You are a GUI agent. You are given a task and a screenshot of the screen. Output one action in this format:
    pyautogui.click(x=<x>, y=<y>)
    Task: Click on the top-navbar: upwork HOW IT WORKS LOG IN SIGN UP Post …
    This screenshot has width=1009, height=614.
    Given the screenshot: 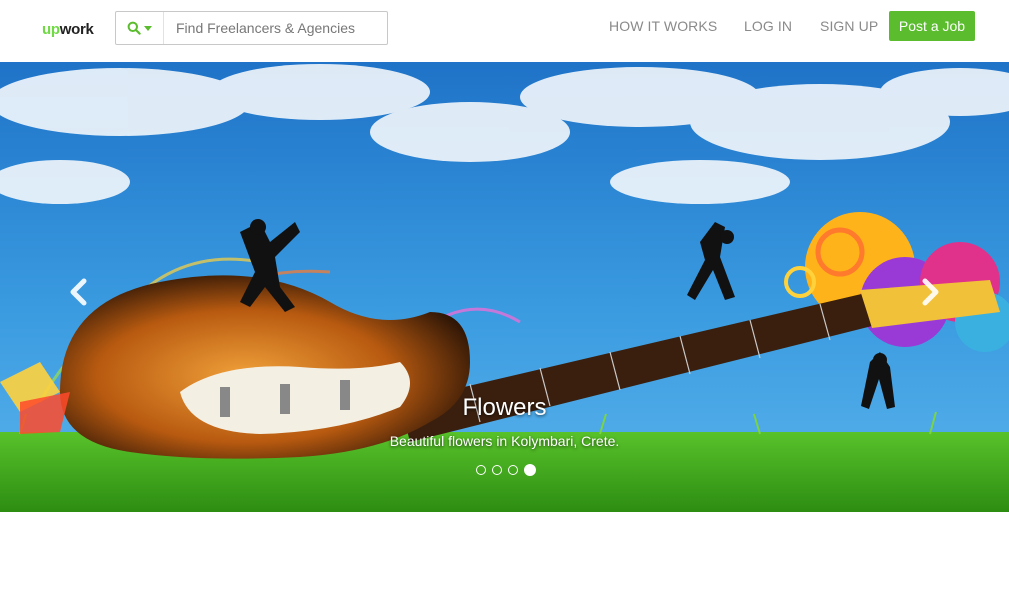 What is the action you would take?
    pyautogui.click(x=504, y=31)
    